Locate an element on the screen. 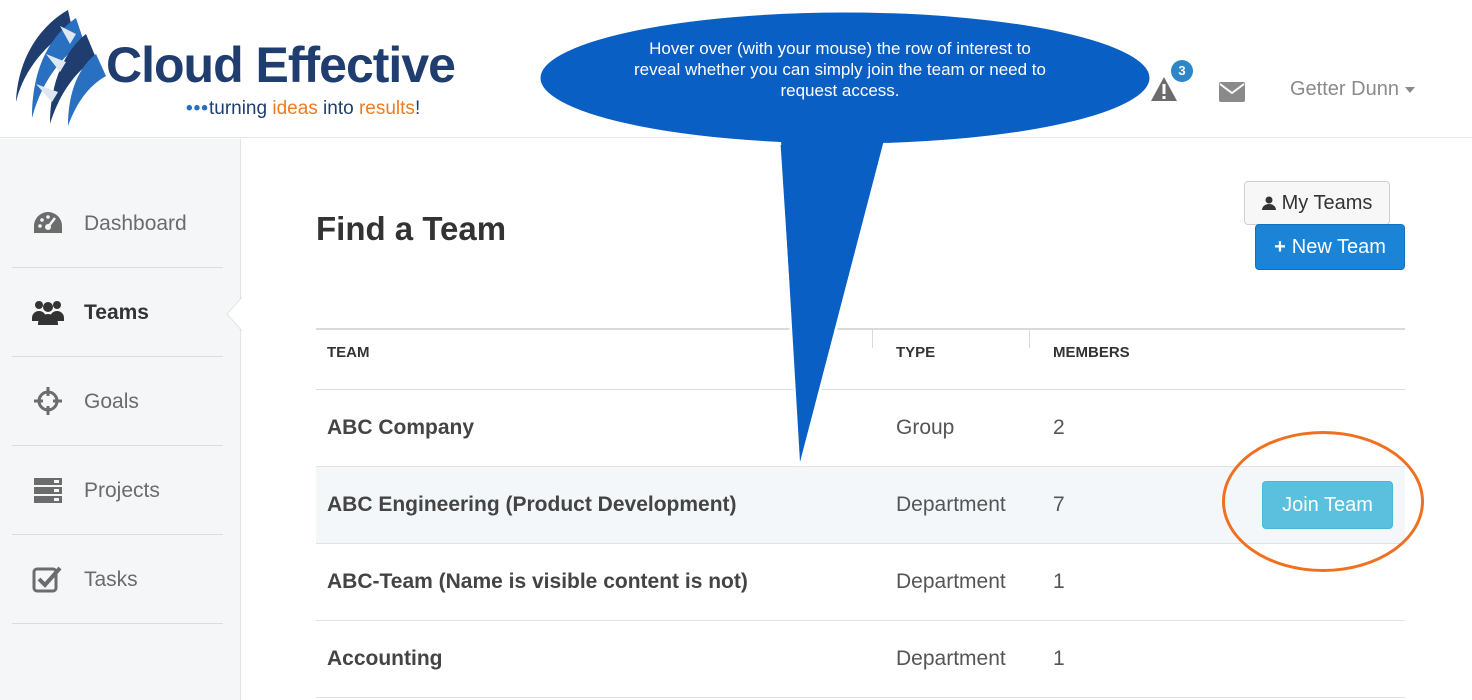 The height and width of the screenshot is (700, 1472). tagline-part: results is located at coordinates (386, 108).